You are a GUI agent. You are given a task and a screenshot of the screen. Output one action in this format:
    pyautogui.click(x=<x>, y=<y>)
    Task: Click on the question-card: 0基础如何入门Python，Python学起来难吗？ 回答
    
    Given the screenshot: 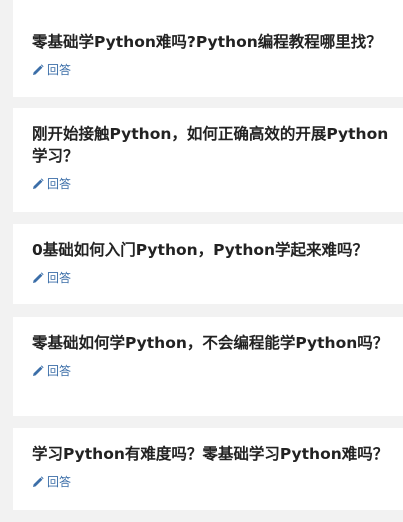 What is the action you would take?
    pyautogui.click(x=208, y=264)
    